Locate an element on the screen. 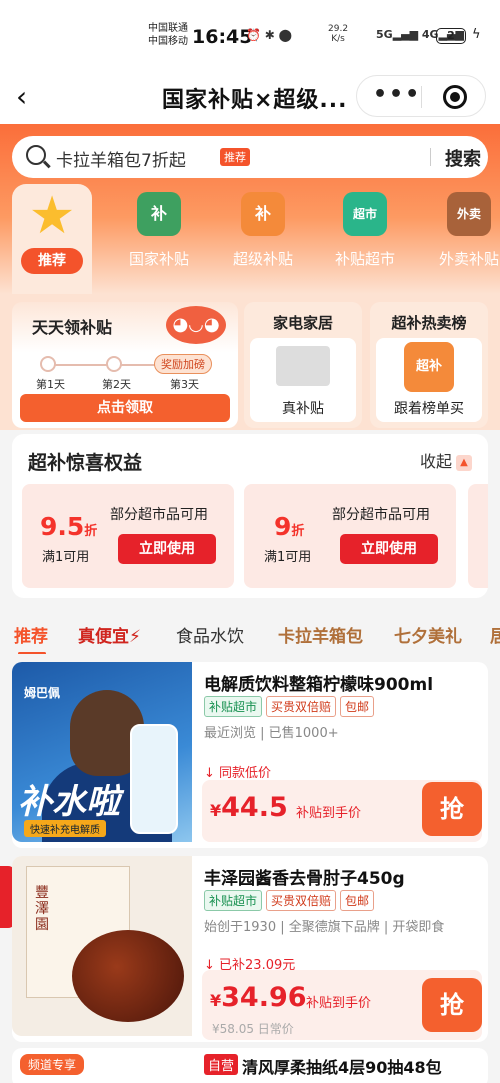 The image size is (500, 1083). coupon-card: 9.5折 满1可用 部分超市品可用 立即使用 is located at coordinates (128, 536).